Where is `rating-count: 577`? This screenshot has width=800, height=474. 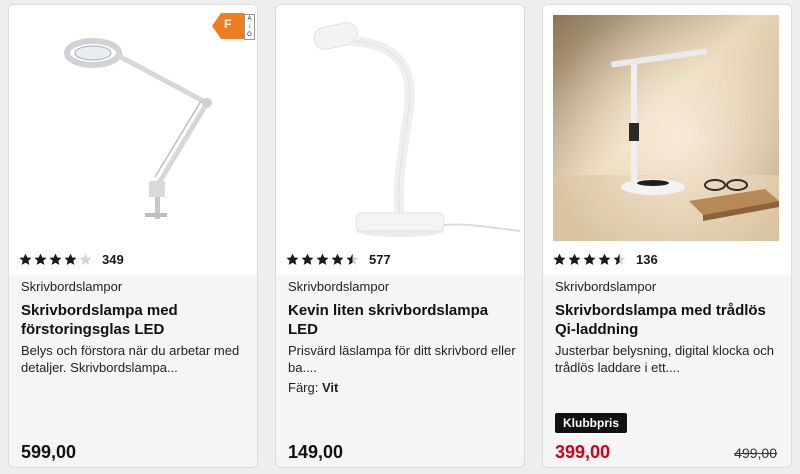 rating-count: 577 is located at coordinates (380, 259).